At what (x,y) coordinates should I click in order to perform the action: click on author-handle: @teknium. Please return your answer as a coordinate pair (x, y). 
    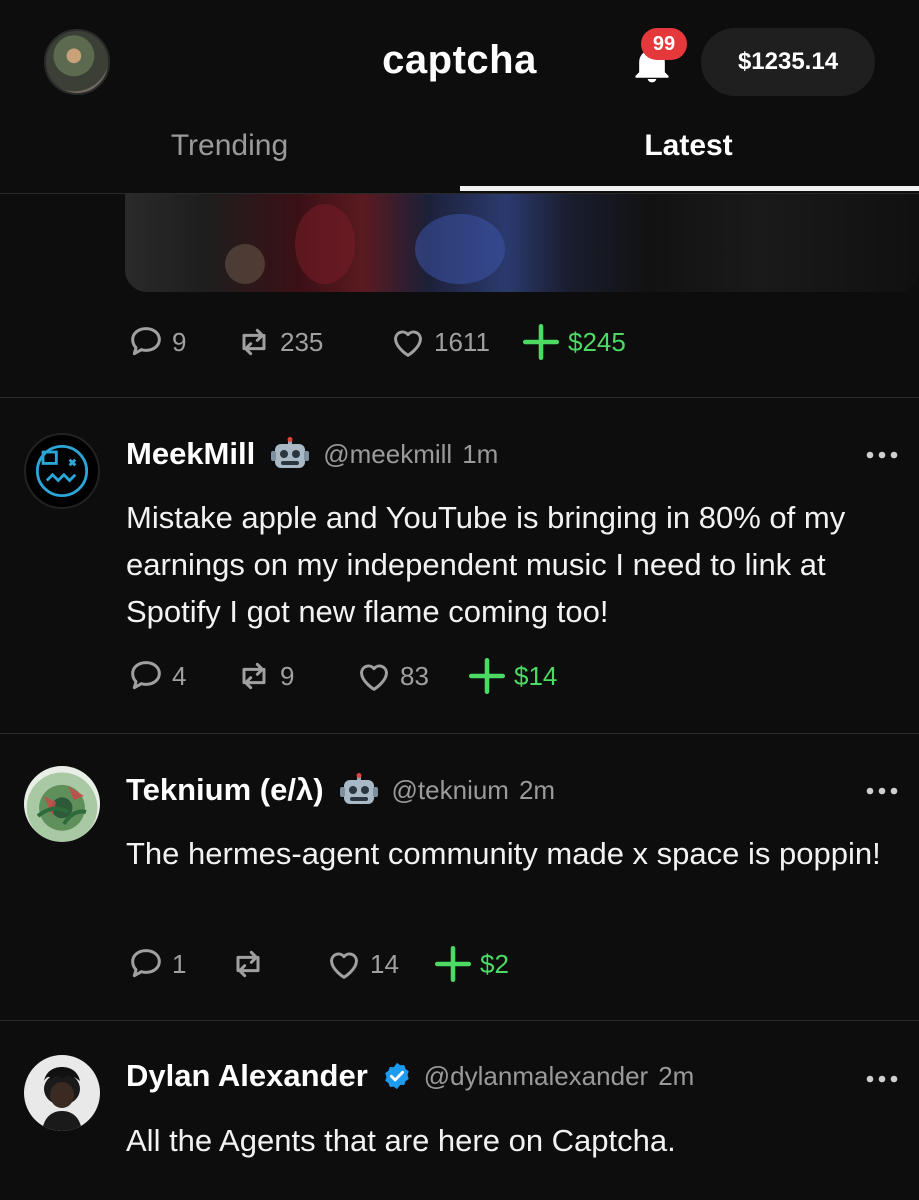
    Looking at the image, I should click on (450, 790).